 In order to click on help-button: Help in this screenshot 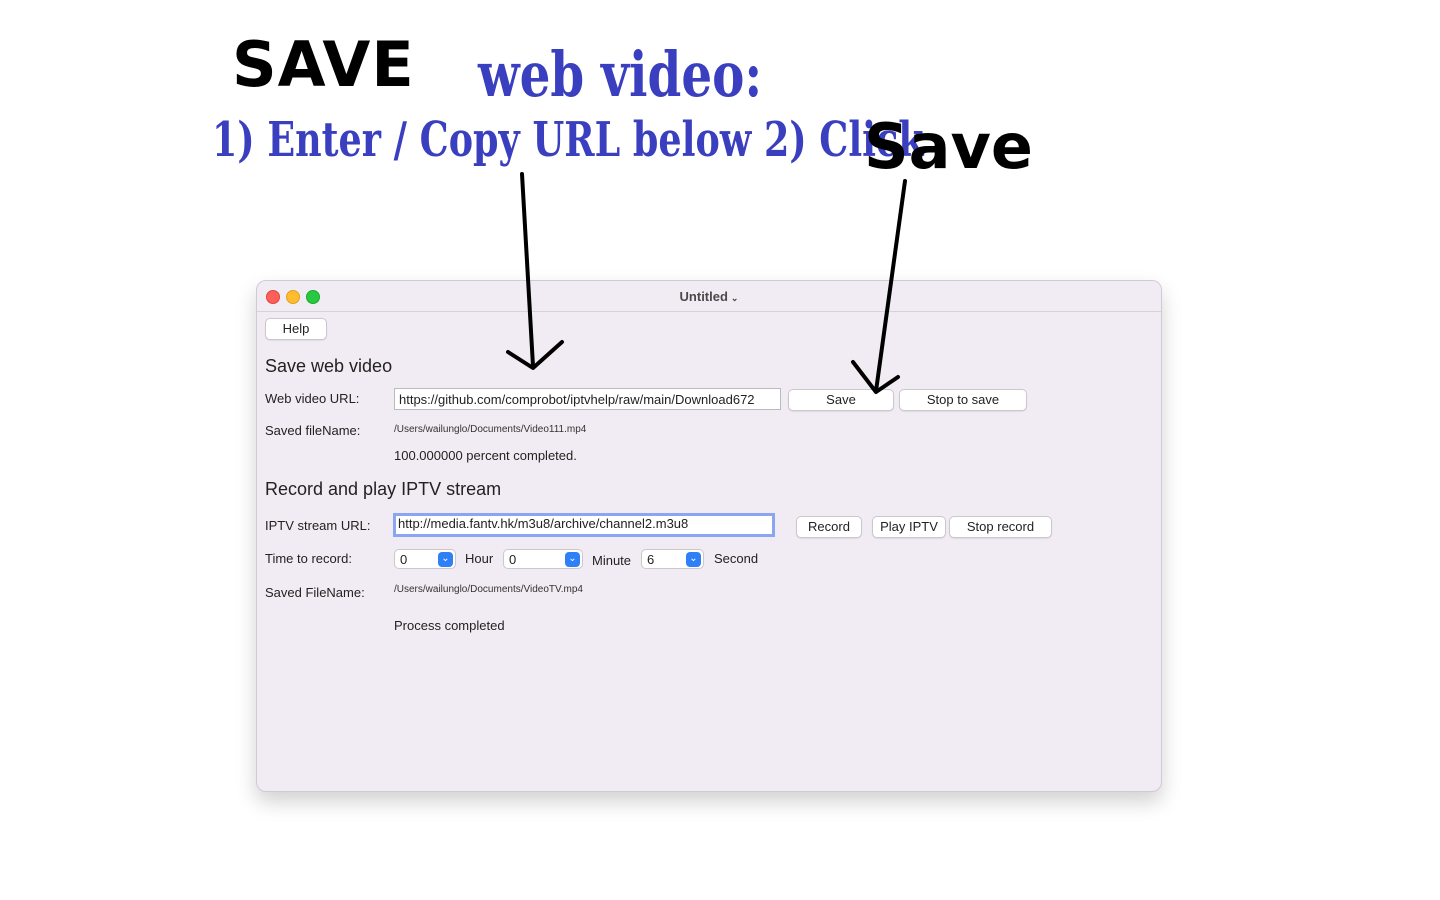, I will do `click(296, 329)`.